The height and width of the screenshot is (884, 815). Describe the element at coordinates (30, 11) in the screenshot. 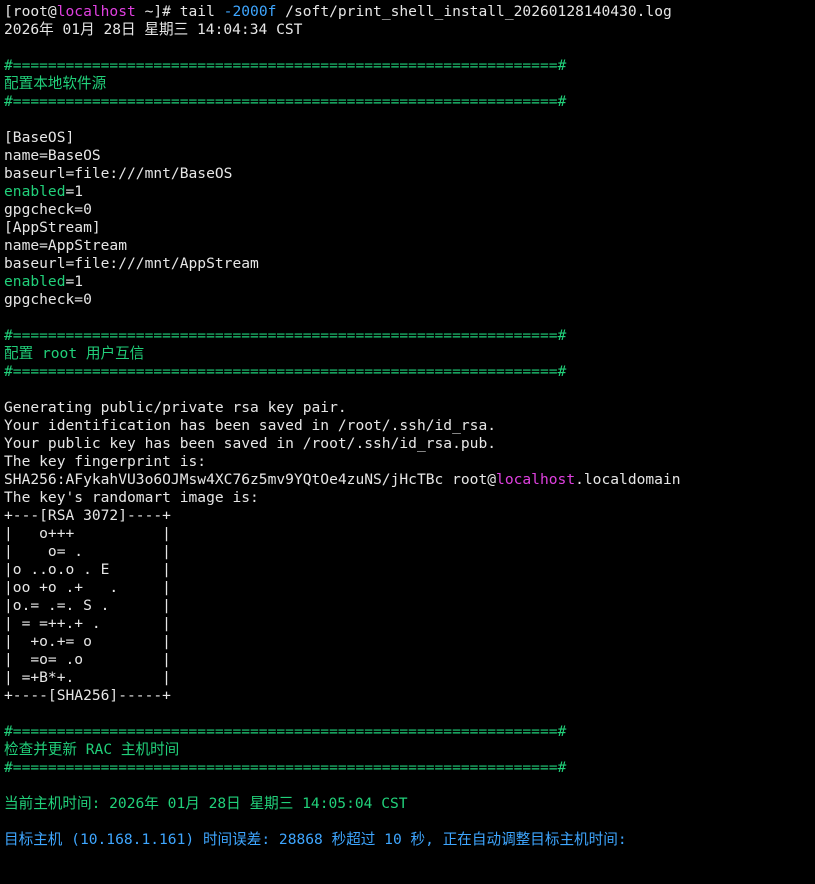

I see `terminal-text: [root@` at that location.